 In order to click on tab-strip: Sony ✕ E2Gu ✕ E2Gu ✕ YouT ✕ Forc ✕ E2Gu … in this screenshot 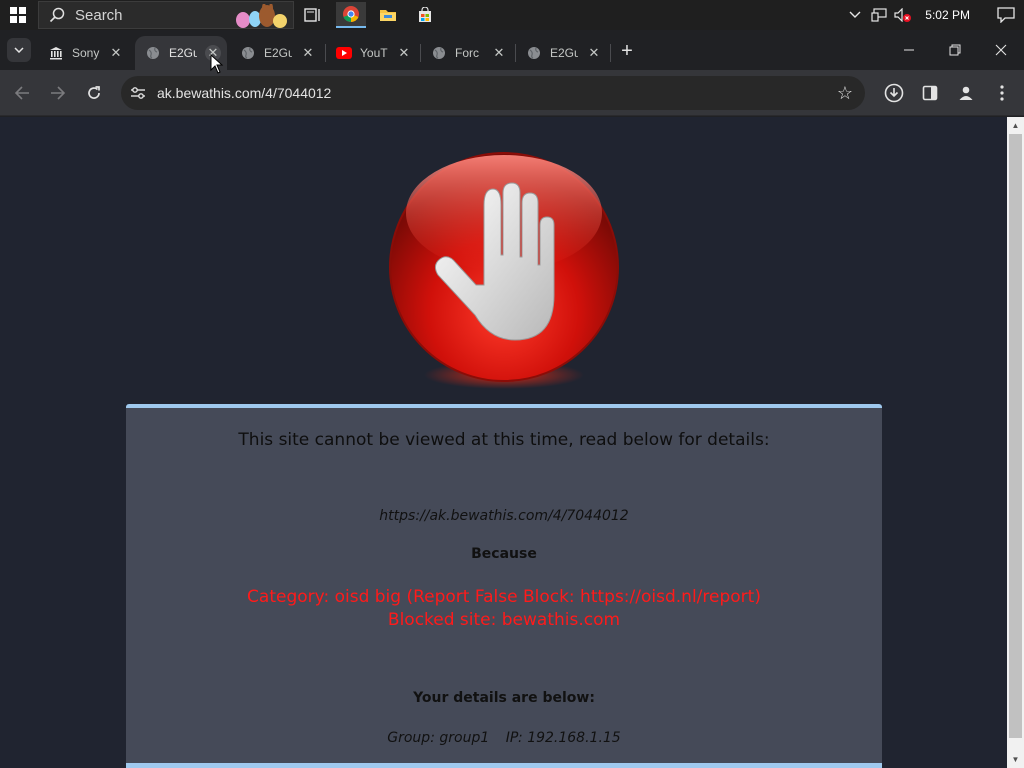, I will do `click(512, 50)`.